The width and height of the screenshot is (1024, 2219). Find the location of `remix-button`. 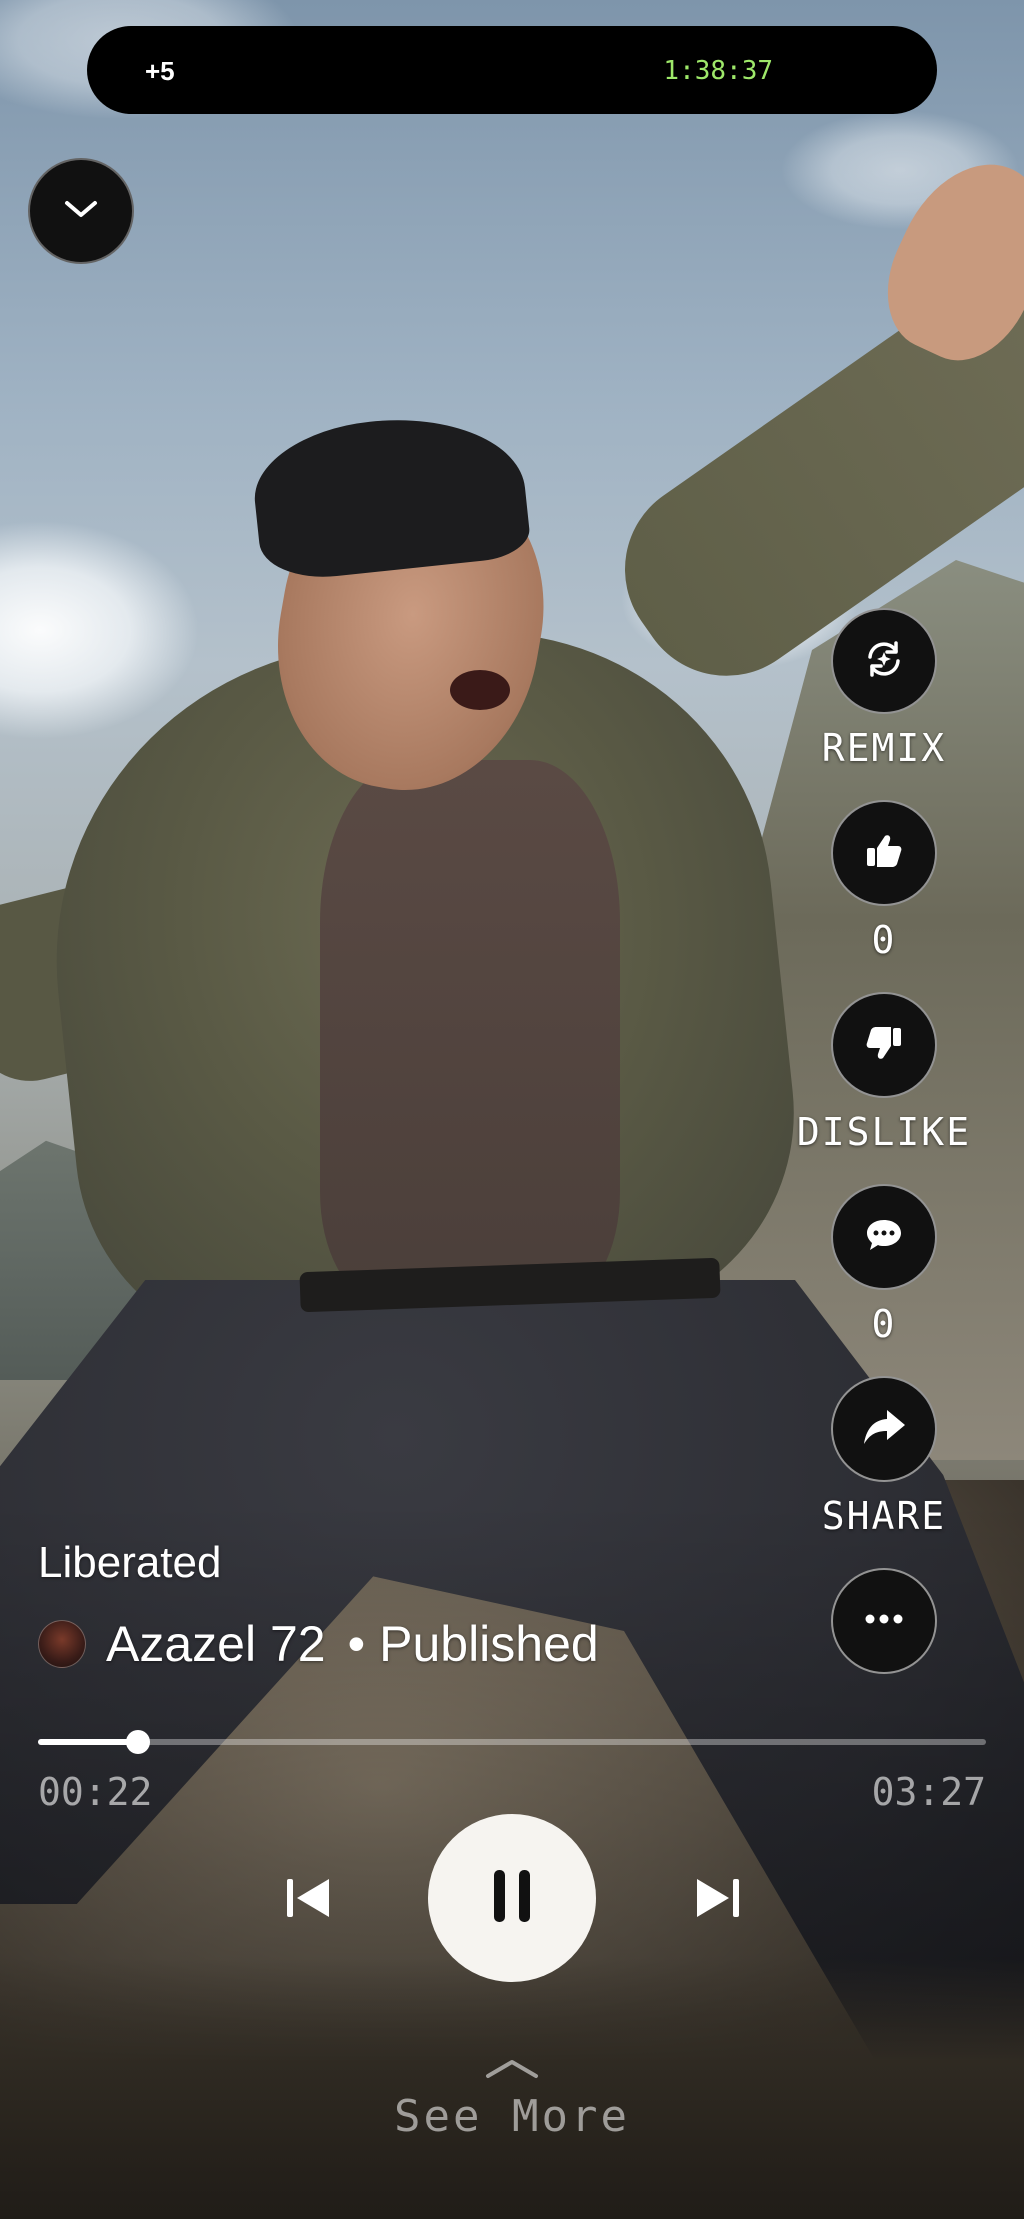

remix-button is located at coordinates (884, 661).